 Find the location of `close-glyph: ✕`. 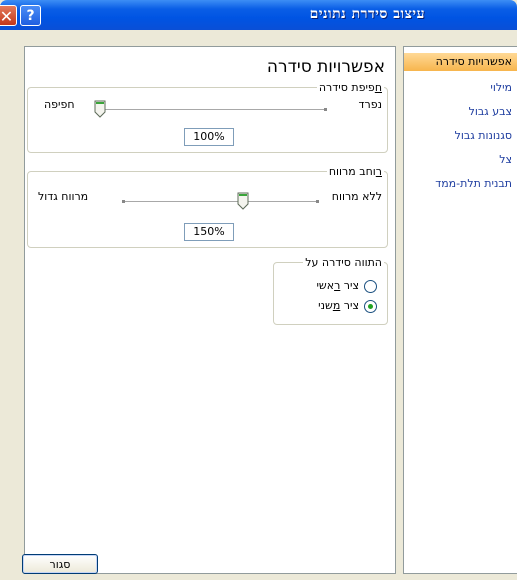

close-glyph: ✕ is located at coordinates (7, 16).